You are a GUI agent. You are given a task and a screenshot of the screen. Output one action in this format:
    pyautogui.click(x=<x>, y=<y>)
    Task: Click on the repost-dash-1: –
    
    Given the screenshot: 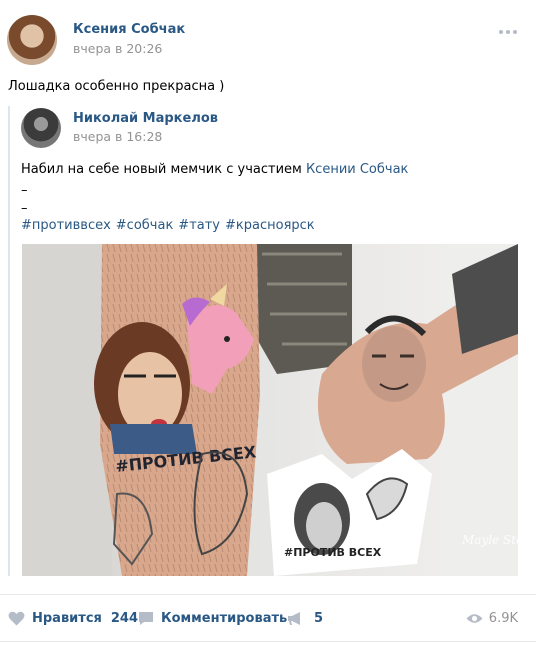 What is the action you would take?
    pyautogui.click(x=24, y=190)
    